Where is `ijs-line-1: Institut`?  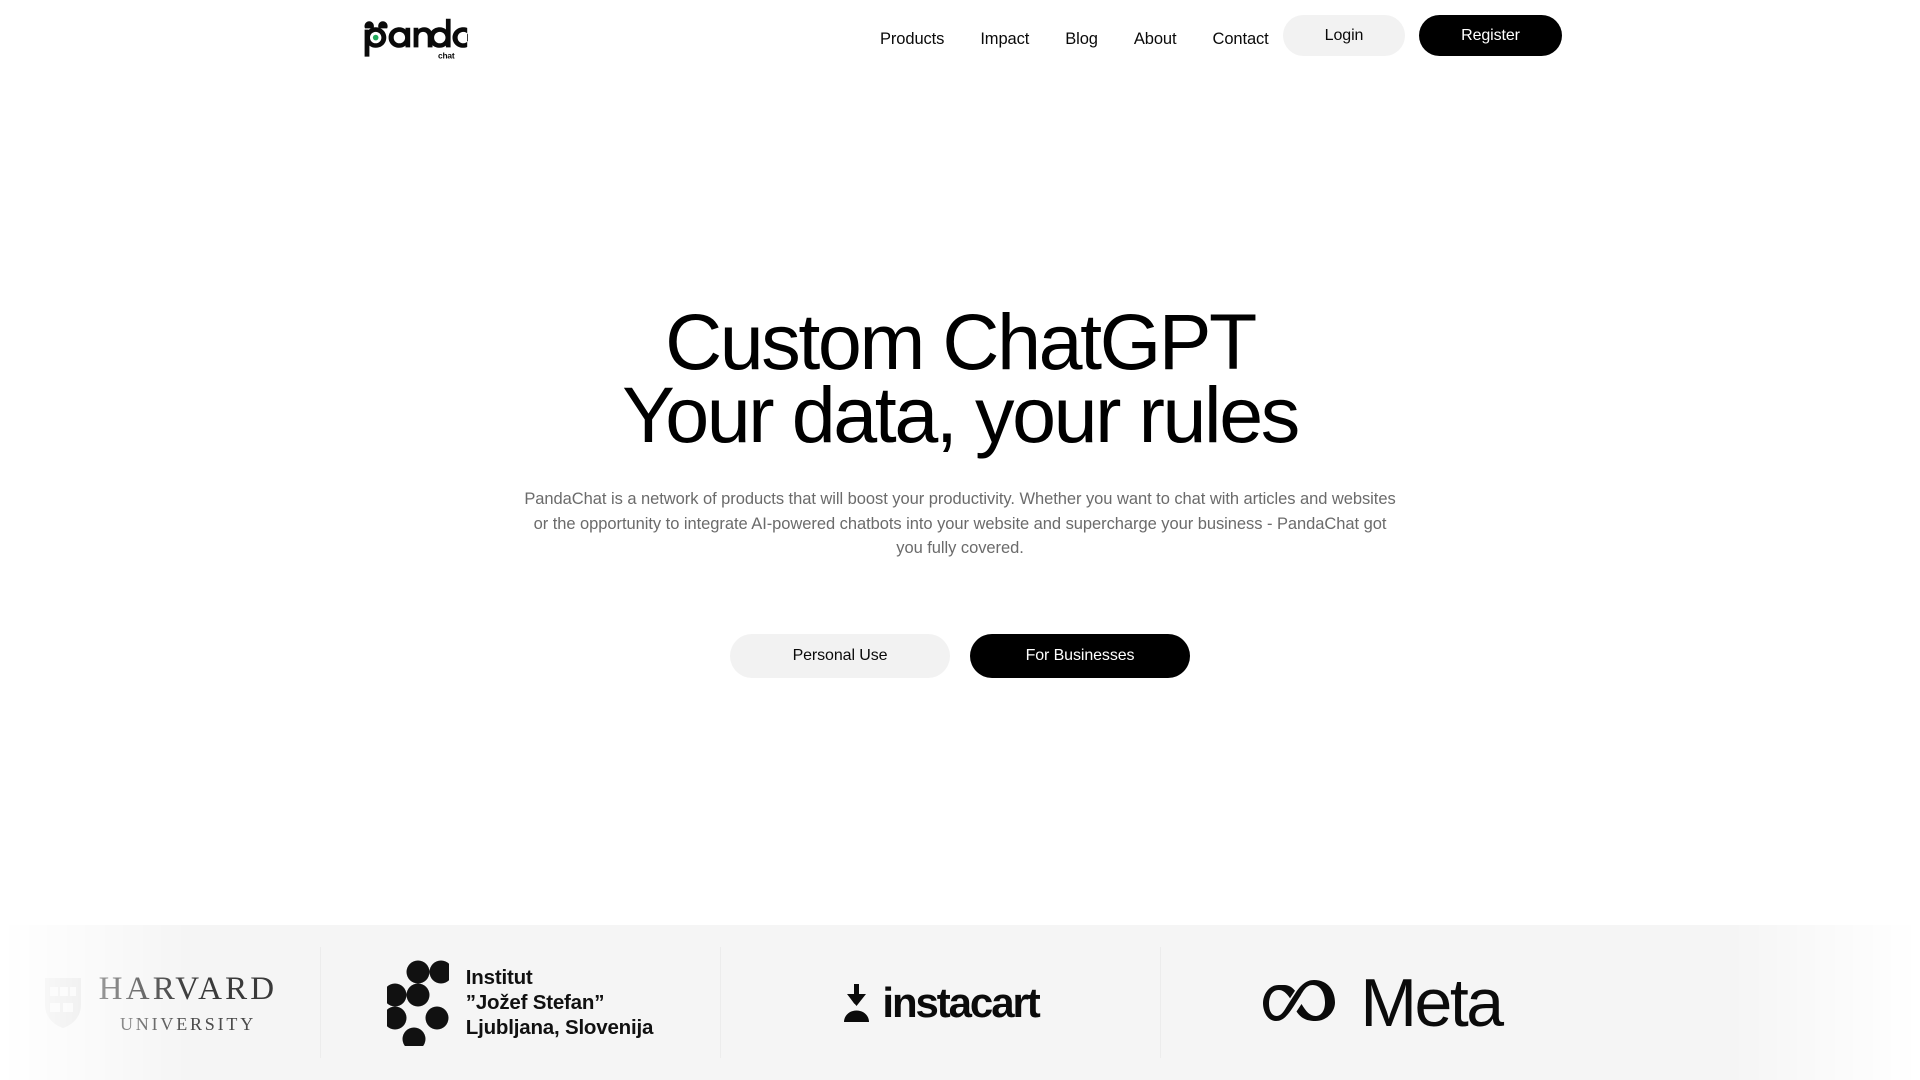
ijs-line-1: Institut is located at coordinates (499, 977).